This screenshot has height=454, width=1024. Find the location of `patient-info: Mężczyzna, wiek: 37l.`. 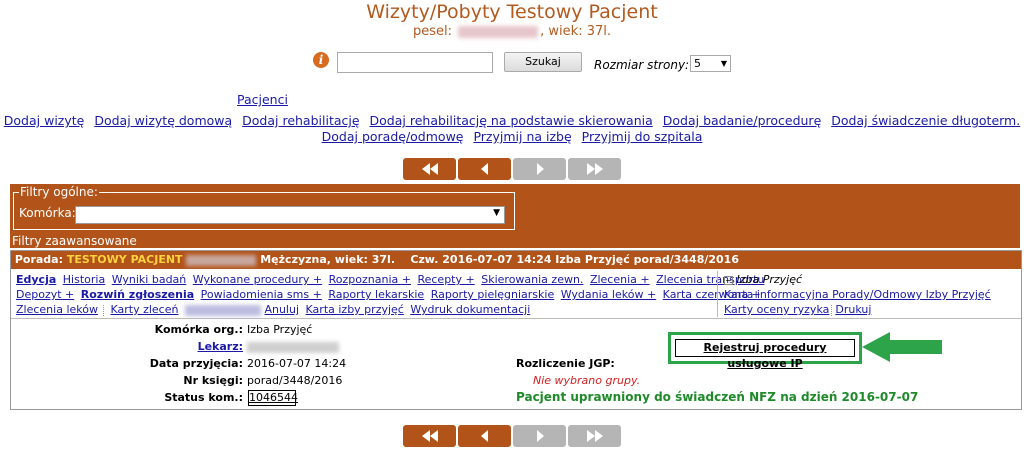

patient-info: Mężczyzna, wiek: 37l. is located at coordinates (327, 259).